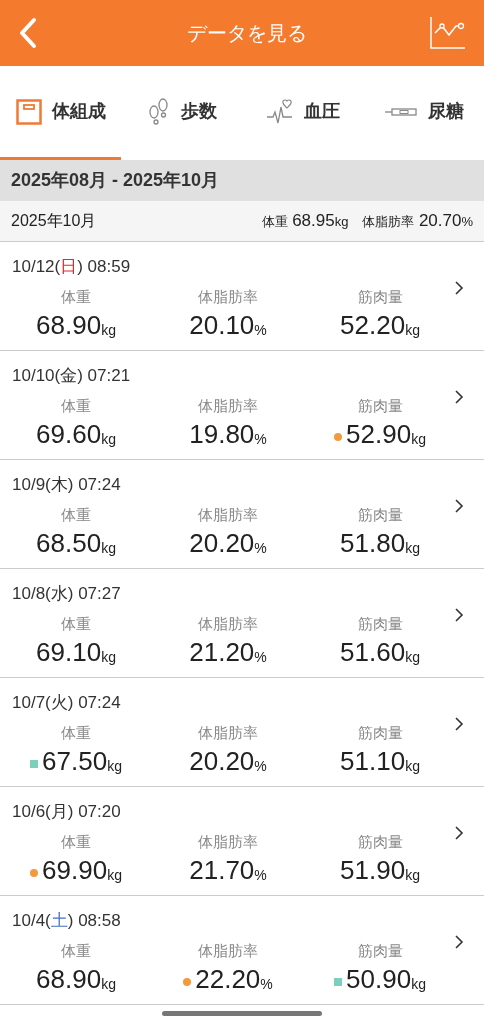  What do you see at coordinates (71, 376) in the screenshot?
I see `date-time-label: 10/10(金) 07:21` at bounding box center [71, 376].